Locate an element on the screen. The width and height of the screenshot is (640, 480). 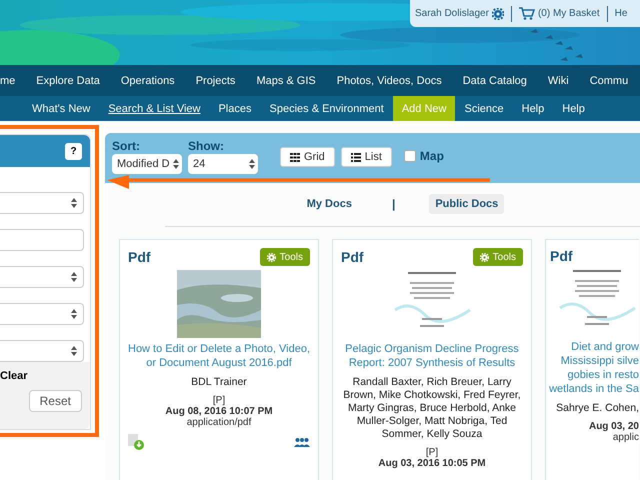
reset-button: Reset is located at coordinates (55, 401).